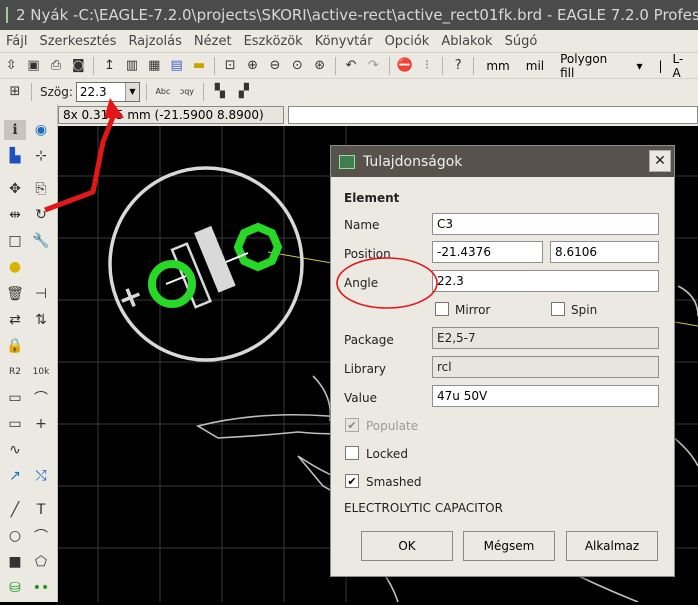 This screenshot has height=605, width=698. Describe the element at coordinates (404, 66) in the screenshot. I see `stop-icon: ⛔` at that location.